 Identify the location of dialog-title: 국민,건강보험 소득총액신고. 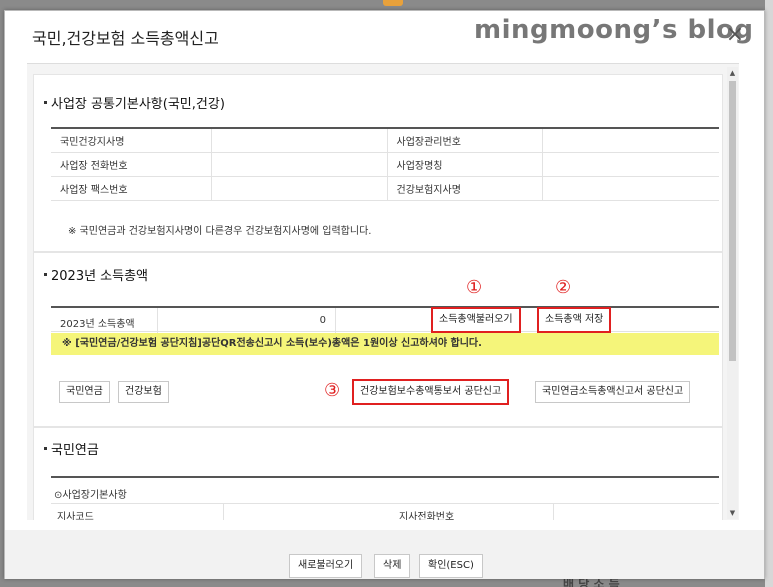
(125, 38).